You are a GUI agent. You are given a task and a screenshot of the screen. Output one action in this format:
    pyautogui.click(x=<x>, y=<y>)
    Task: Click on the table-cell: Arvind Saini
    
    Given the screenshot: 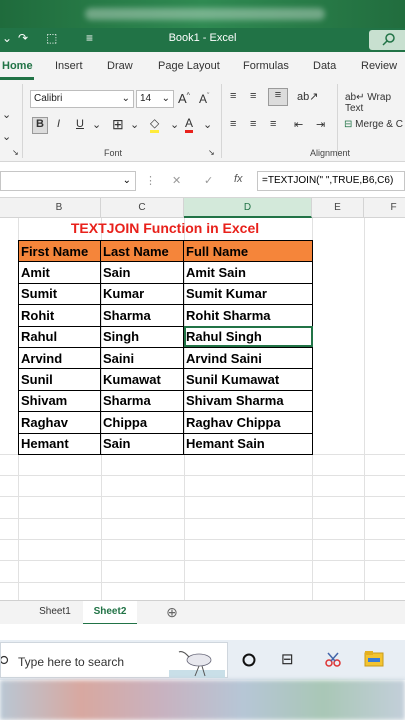 What is the action you would take?
    pyautogui.click(x=248, y=358)
    